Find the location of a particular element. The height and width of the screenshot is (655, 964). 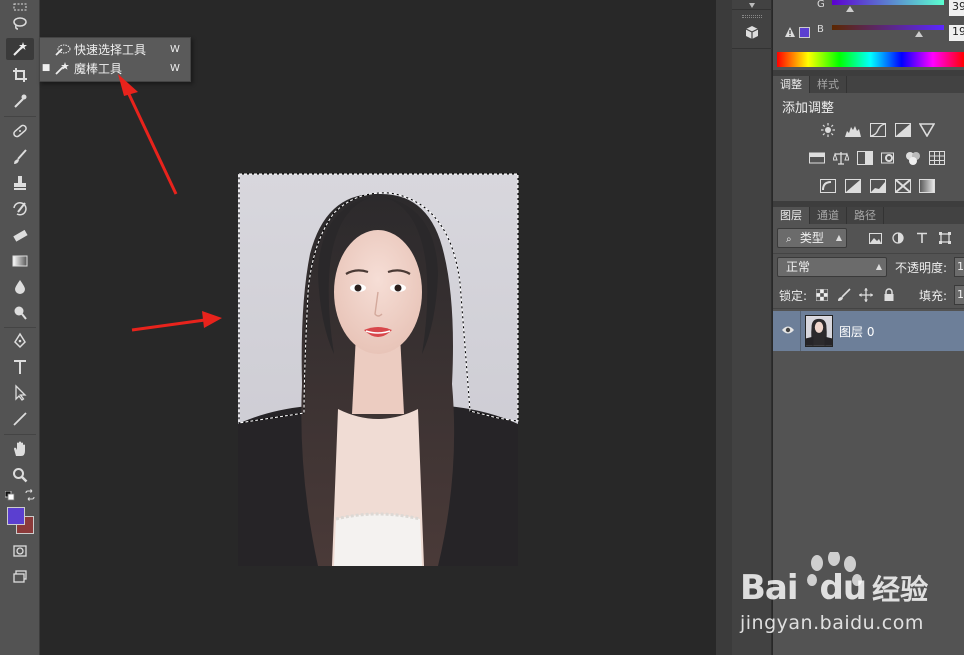

lock-all-icon is located at coordinates (889, 295).